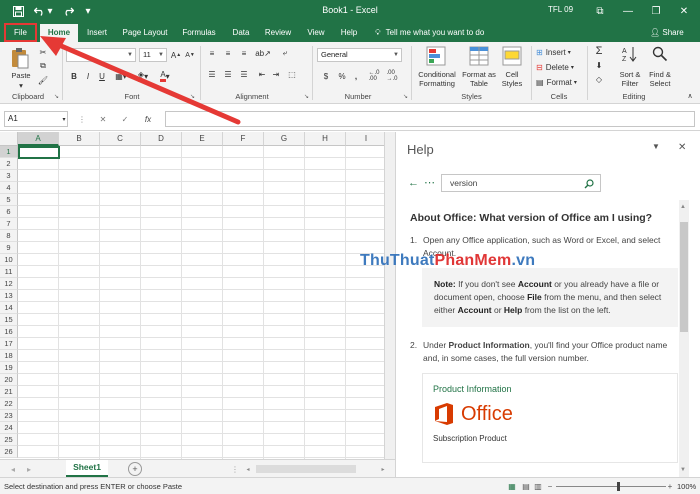 The height and width of the screenshot is (494, 700). Describe the element at coordinates (9, 200) in the screenshot. I see `row-header-5: 5` at that location.